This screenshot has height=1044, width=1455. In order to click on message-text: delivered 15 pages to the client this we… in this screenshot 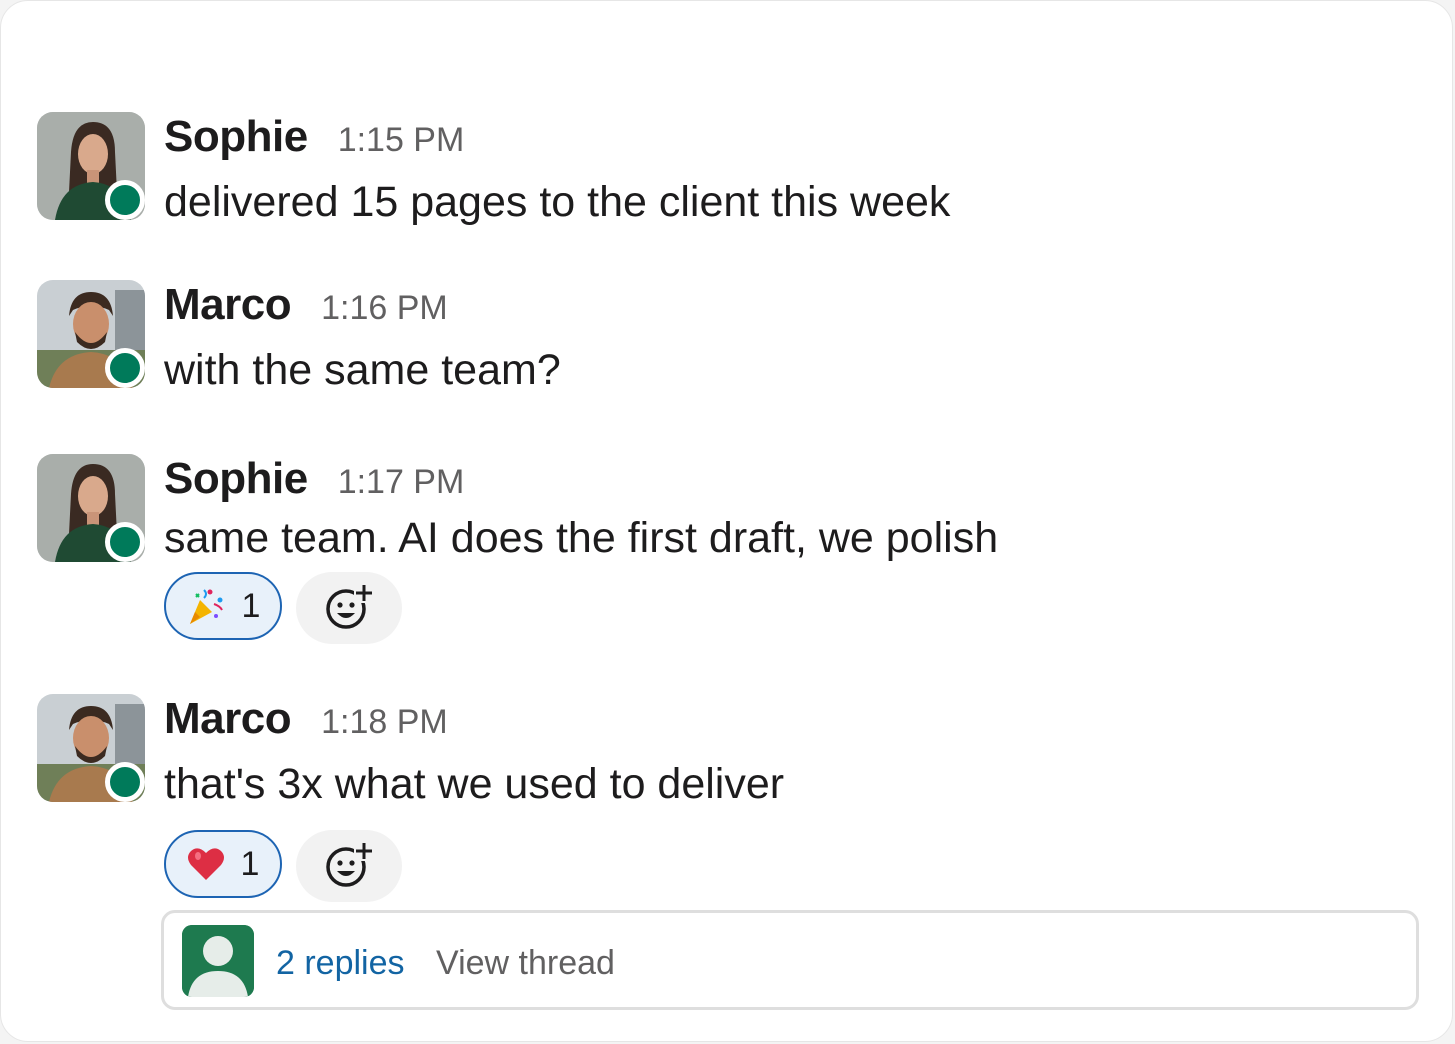, I will do `click(557, 202)`.